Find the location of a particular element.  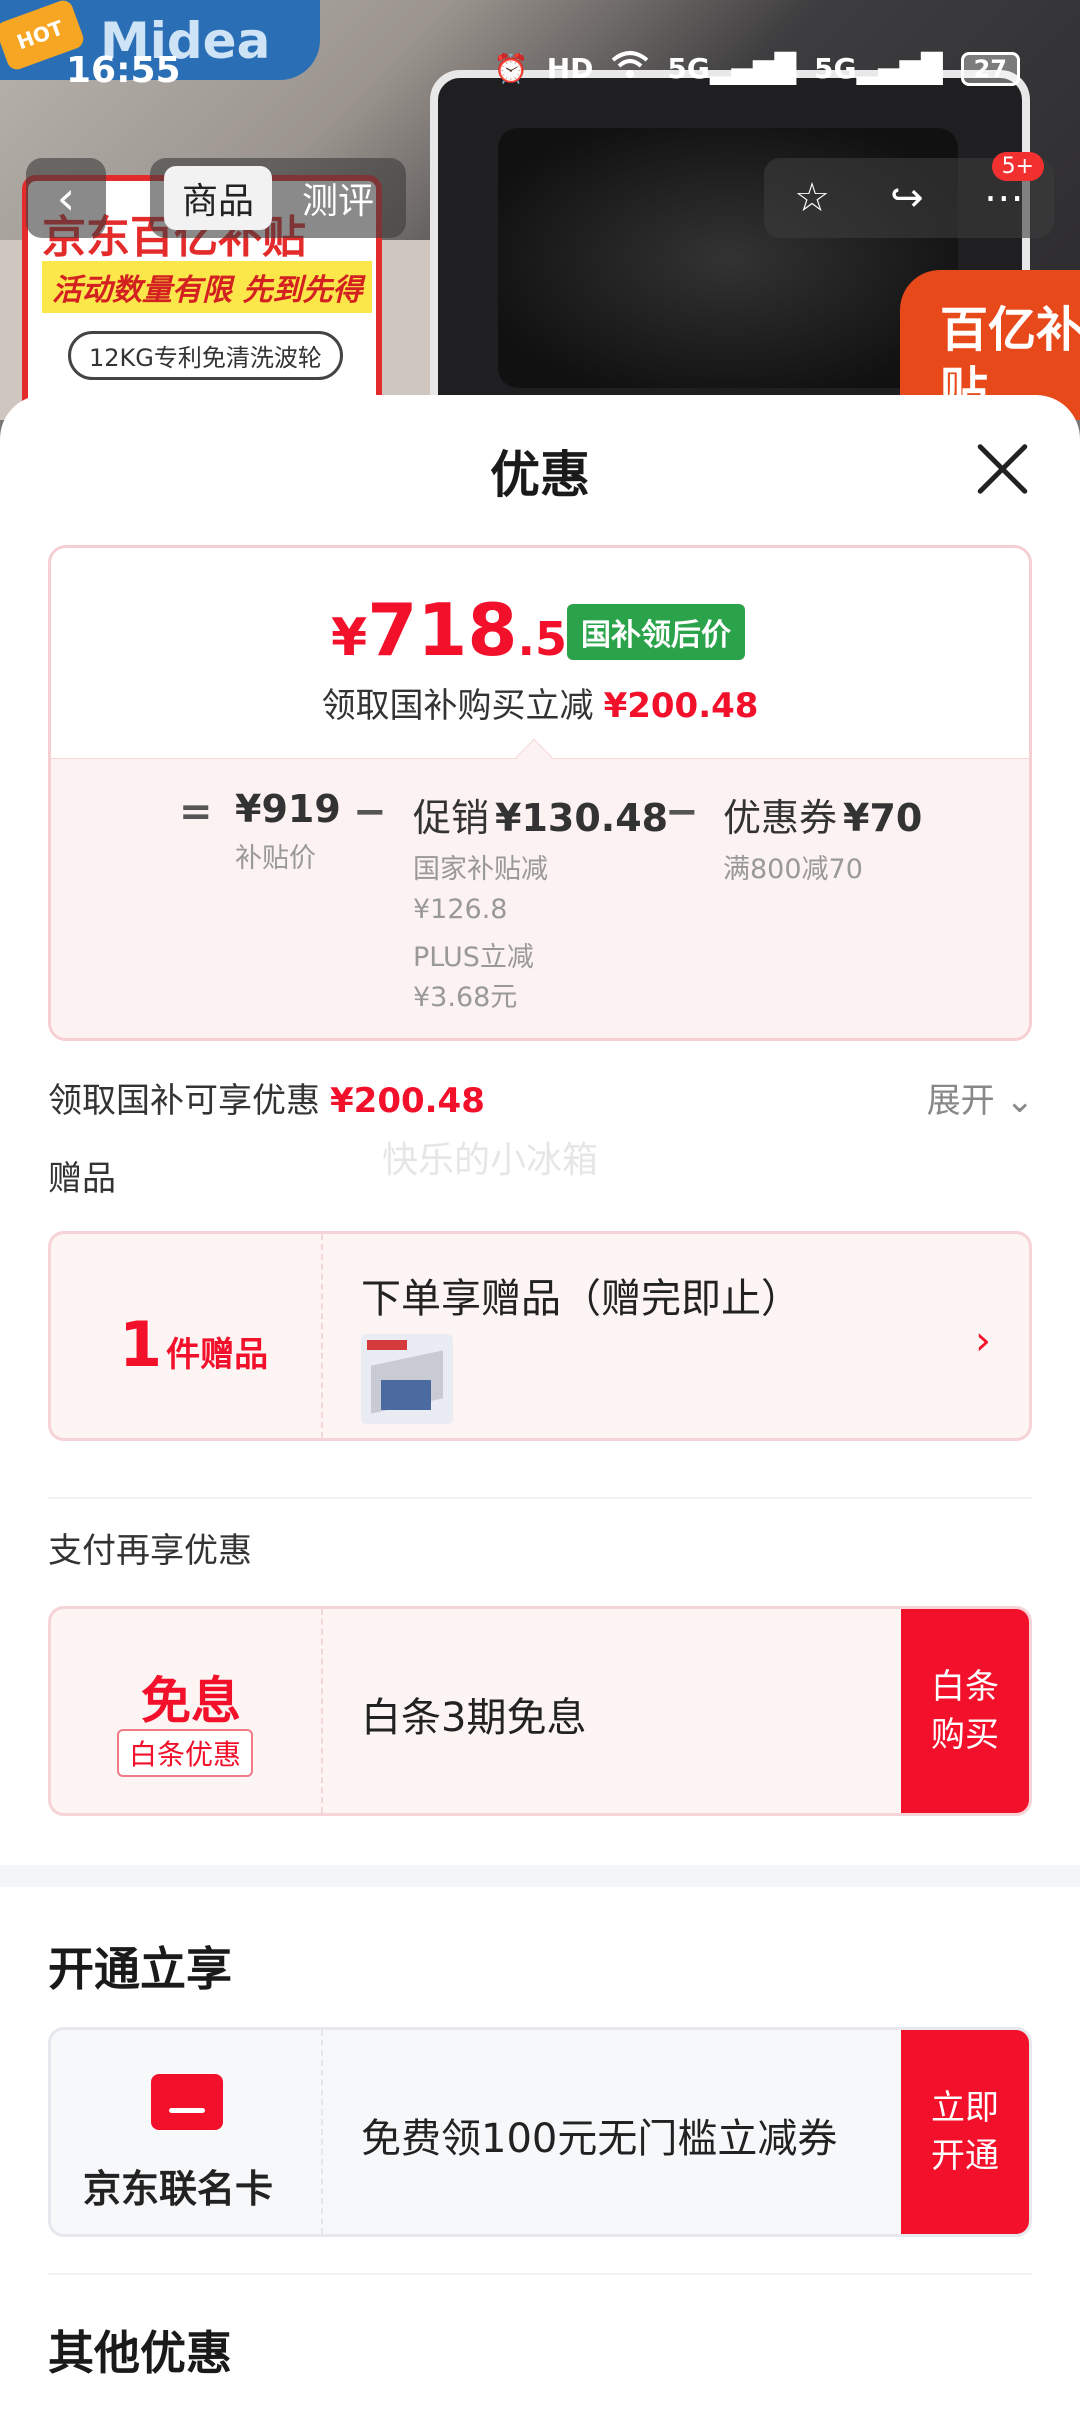

baitiao-buy-button: 白条购买 is located at coordinates (965, 1711).